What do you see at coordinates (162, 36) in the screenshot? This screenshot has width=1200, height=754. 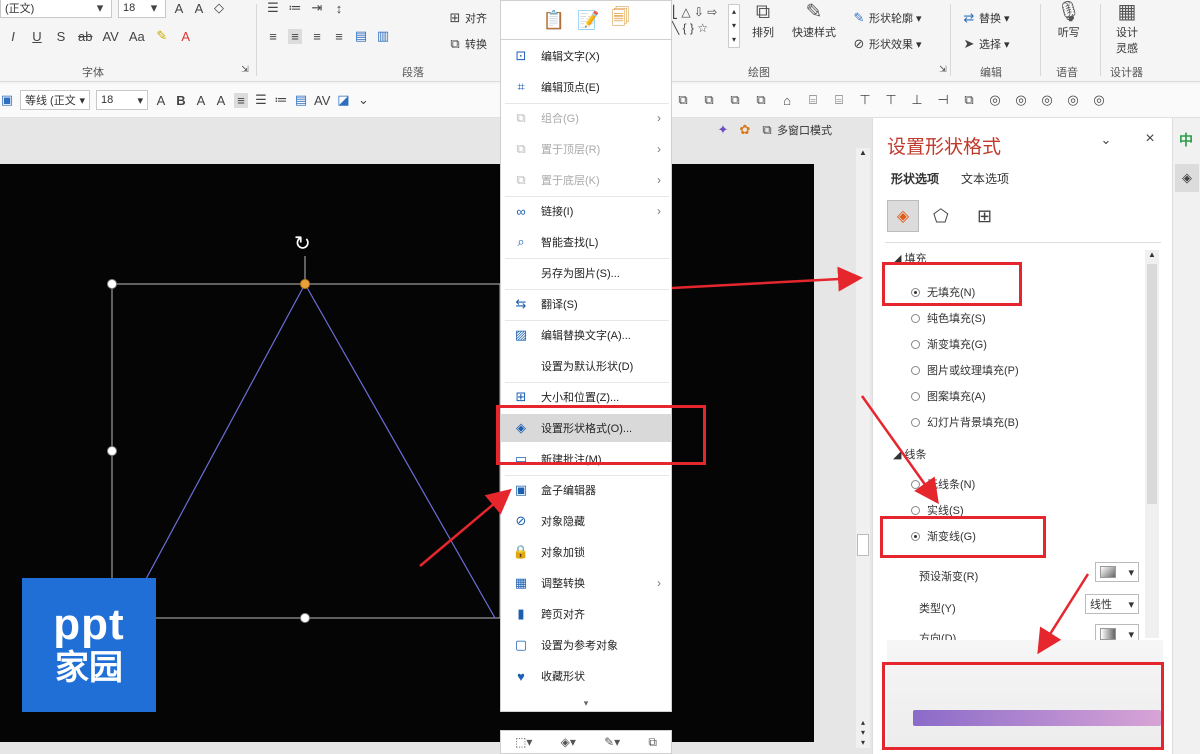 I see `highlight-icon: ✎` at bounding box center [162, 36].